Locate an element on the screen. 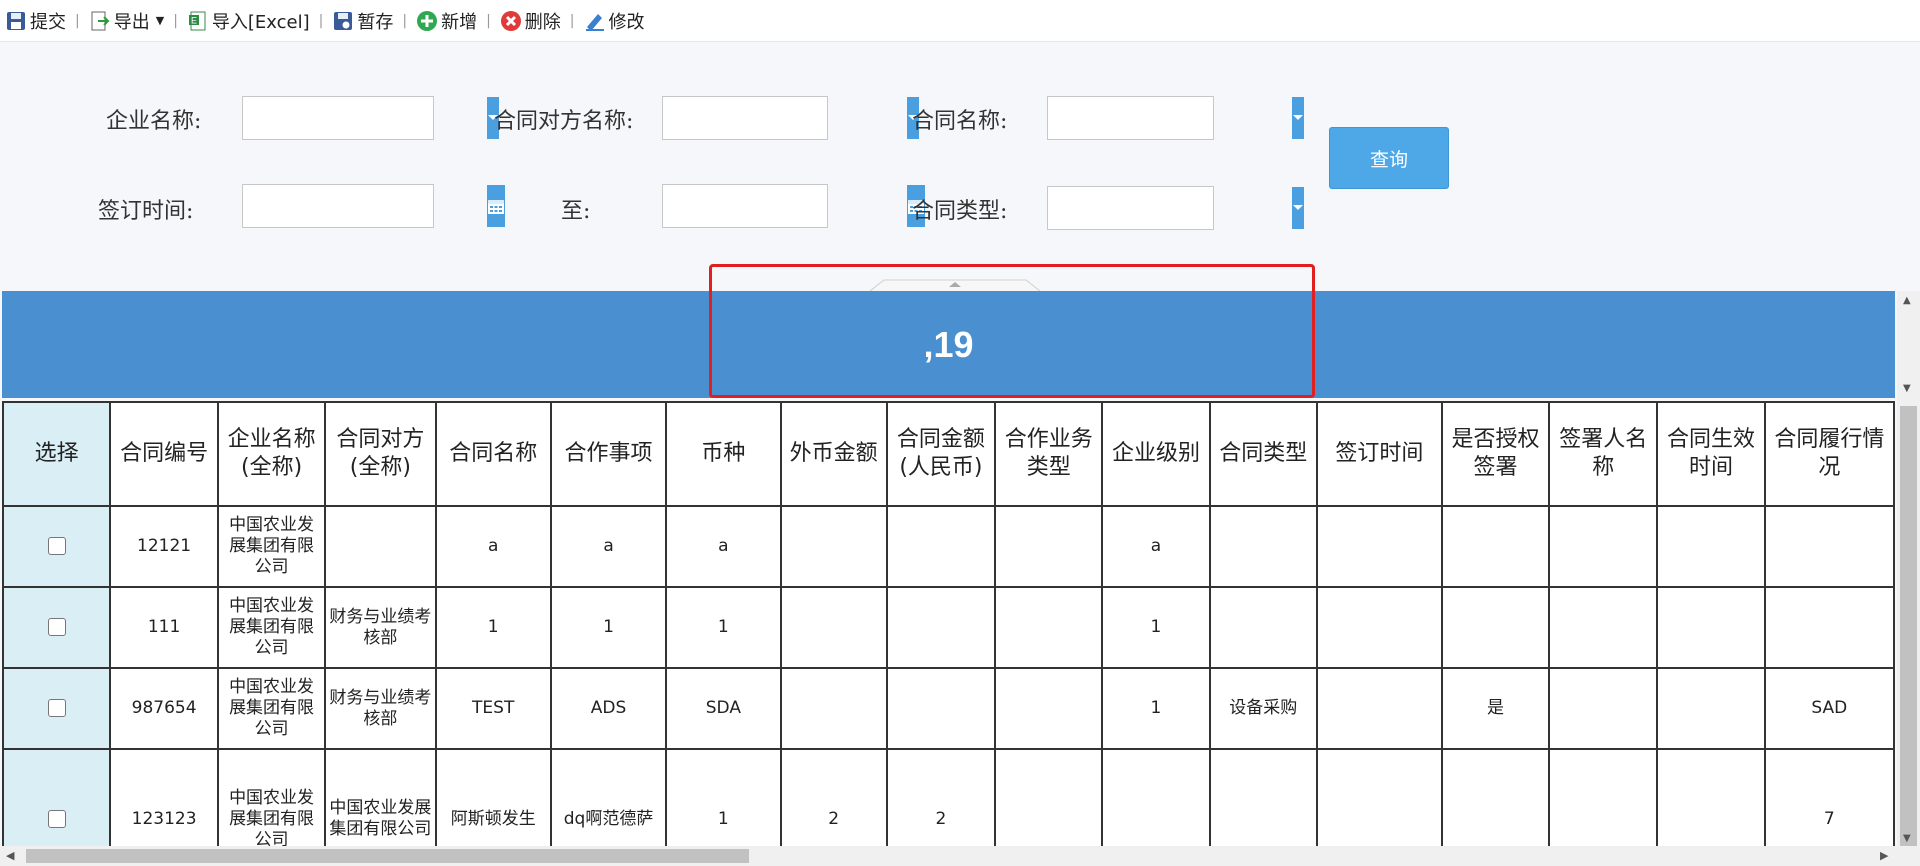 The height and width of the screenshot is (866, 1920). table-cell: TEST is located at coordinates (493, 708).